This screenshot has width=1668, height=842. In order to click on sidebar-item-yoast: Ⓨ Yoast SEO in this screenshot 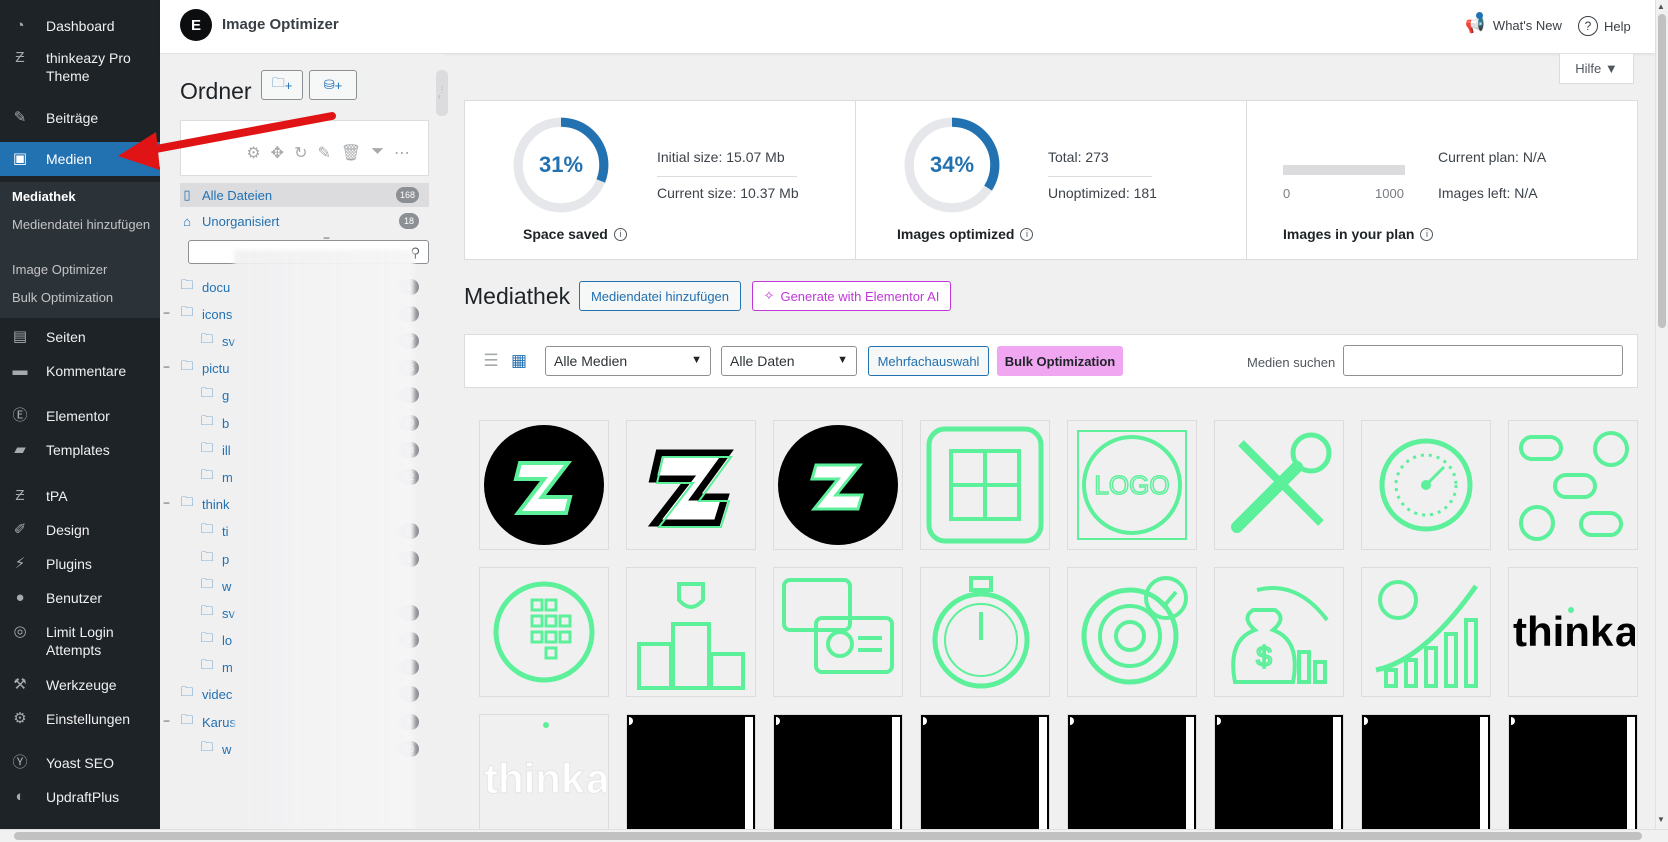, I will do `click(80, 763)`.